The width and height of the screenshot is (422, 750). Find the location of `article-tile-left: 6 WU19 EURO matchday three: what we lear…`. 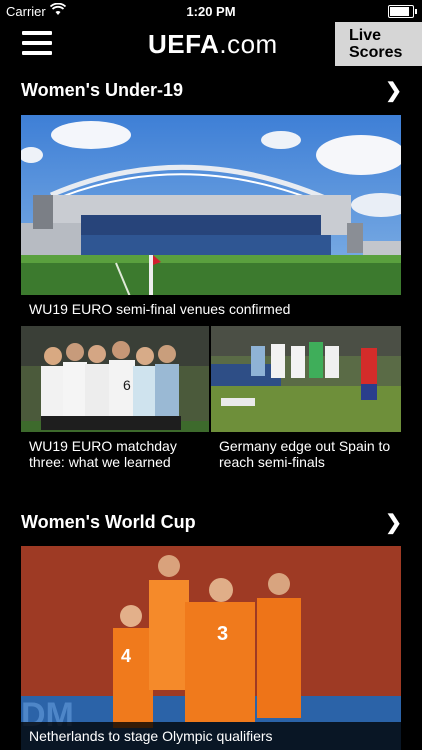

article-tile-left: 6 WU19 EURO matchday three: what we lear… is located at coordinates (115, 401).